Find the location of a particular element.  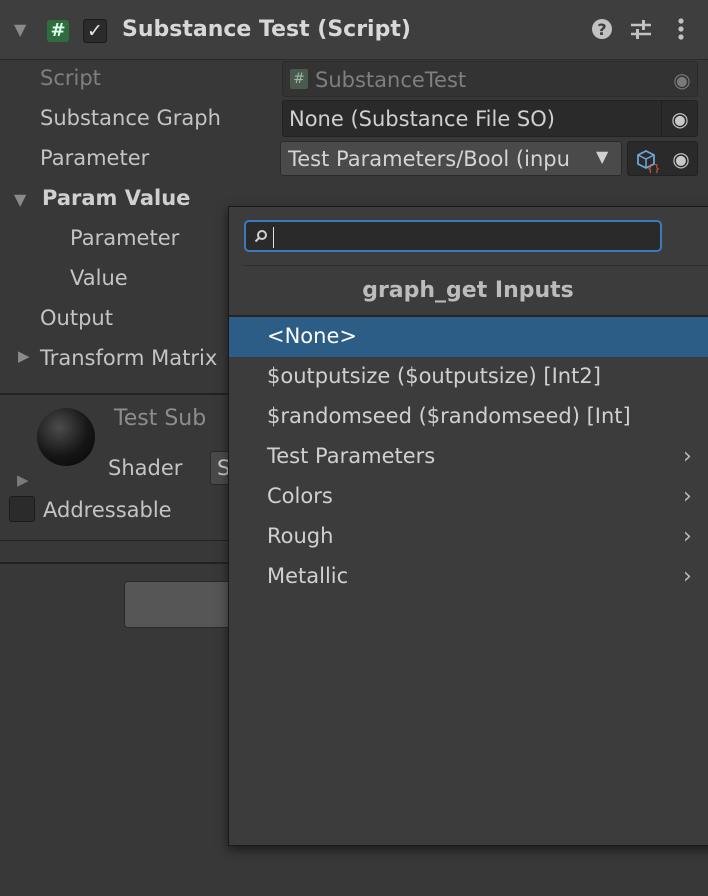

help-icon: ? is located at coordinates (602, 31).